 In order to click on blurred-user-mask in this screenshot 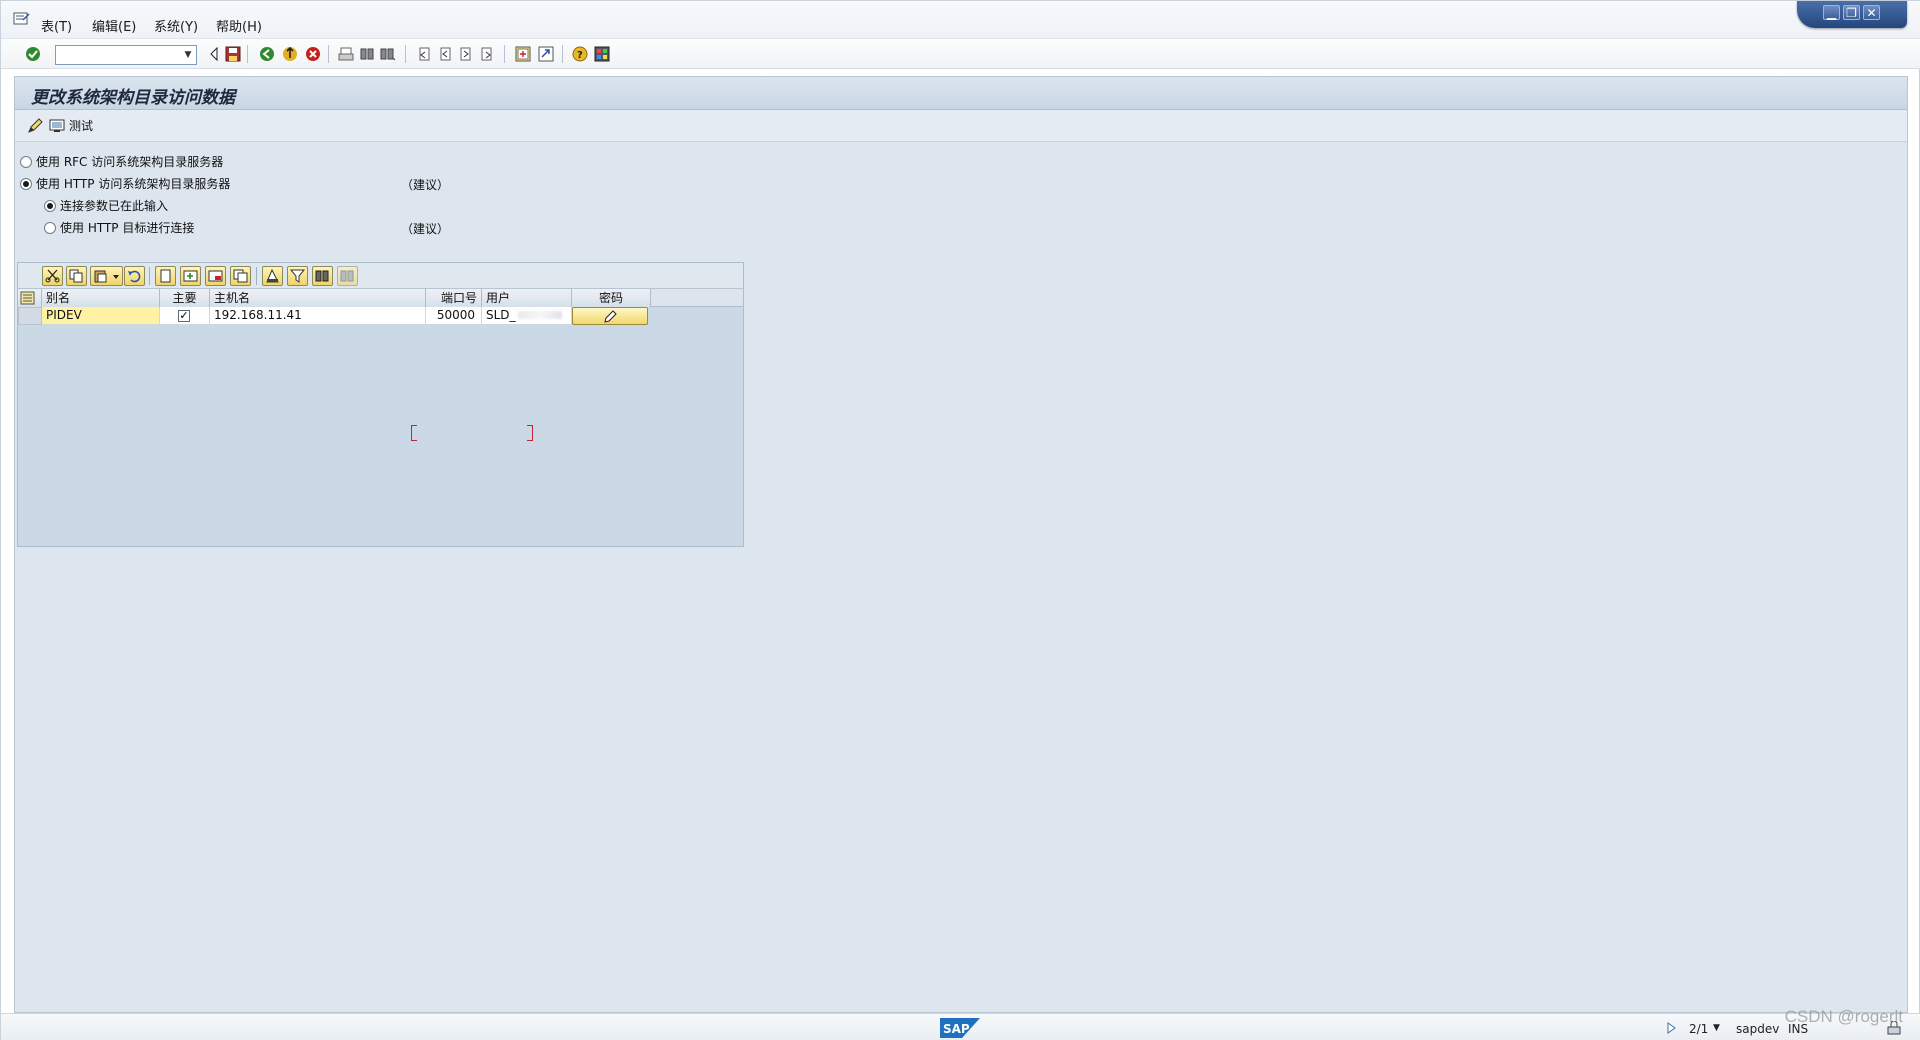, I will do `click(539, 315)`.